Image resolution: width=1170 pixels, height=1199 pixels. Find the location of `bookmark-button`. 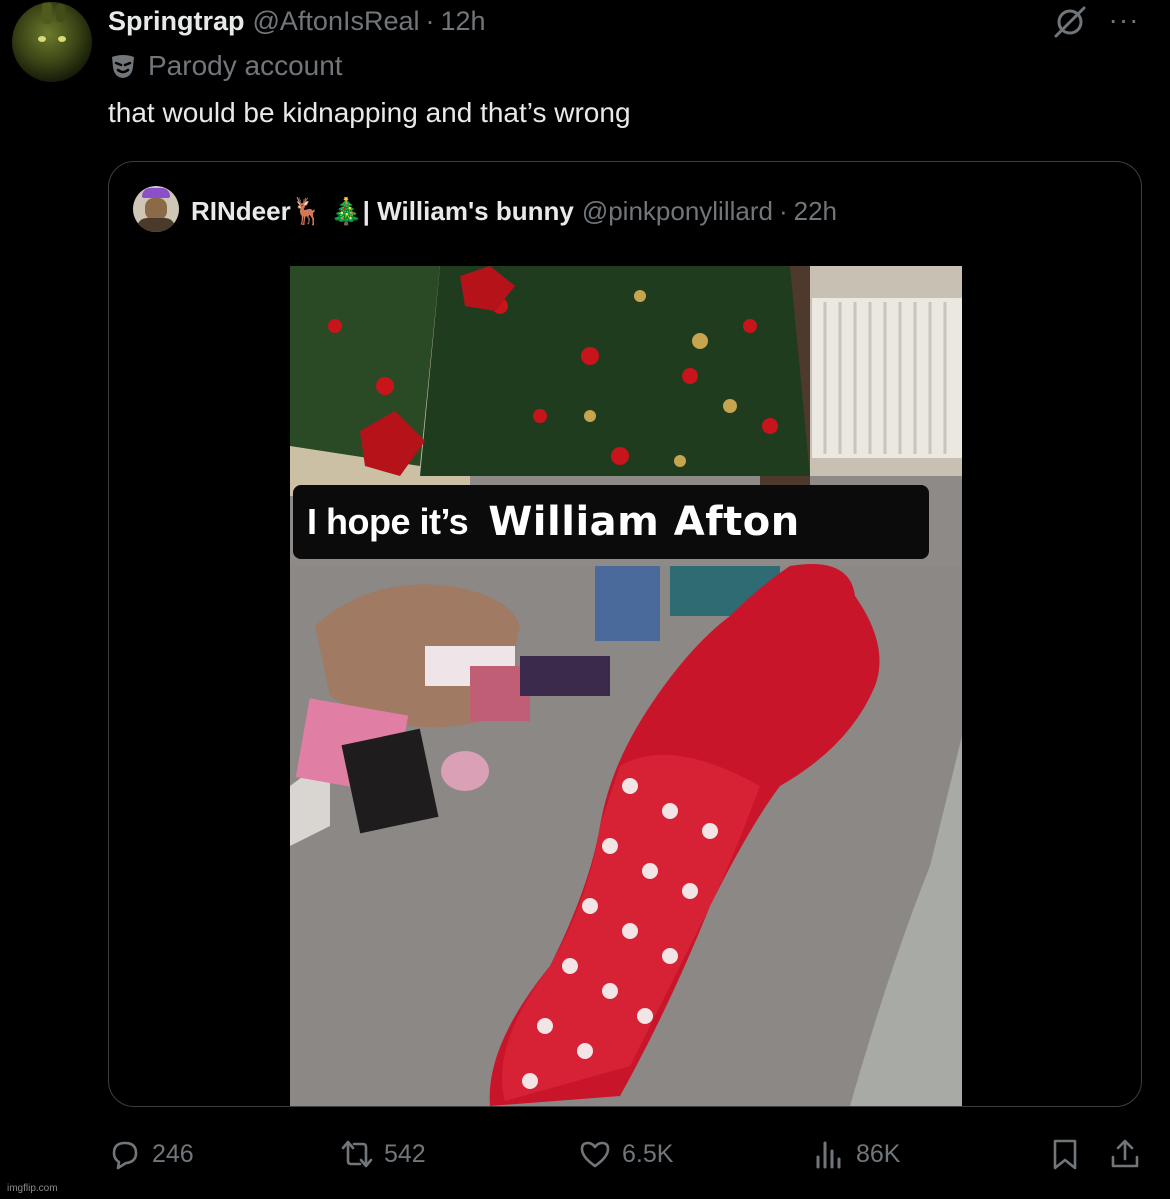

bookmark-button is located at coordinates (1065, 1154).